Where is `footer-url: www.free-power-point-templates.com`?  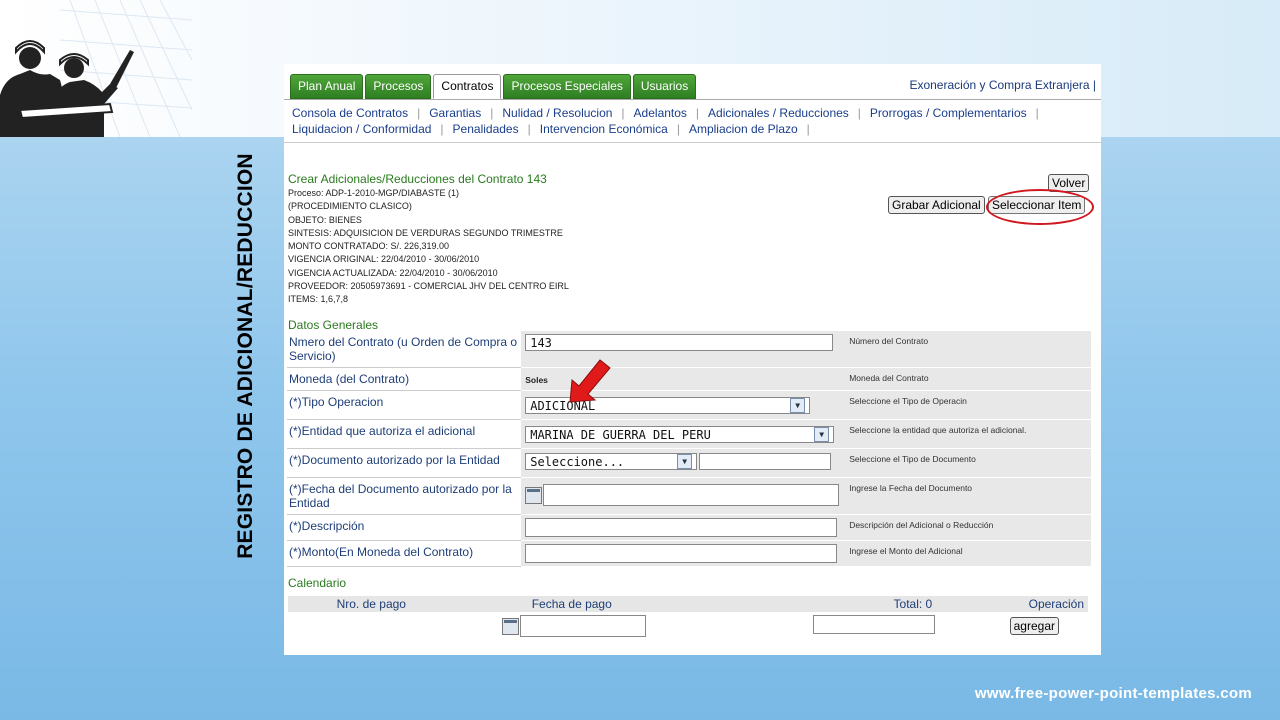 footer-url: www.free-power-point-templates.com is located at coordinates (1113, 693).